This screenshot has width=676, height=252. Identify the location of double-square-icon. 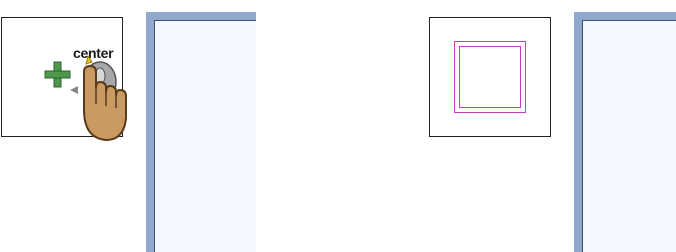
(490, 77).